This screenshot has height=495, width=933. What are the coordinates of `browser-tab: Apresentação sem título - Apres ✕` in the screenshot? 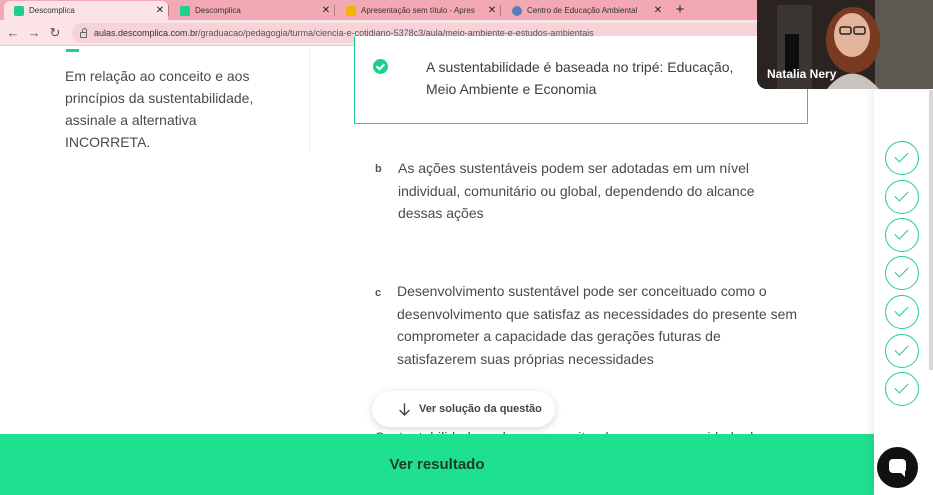 It's located at (418, 10).